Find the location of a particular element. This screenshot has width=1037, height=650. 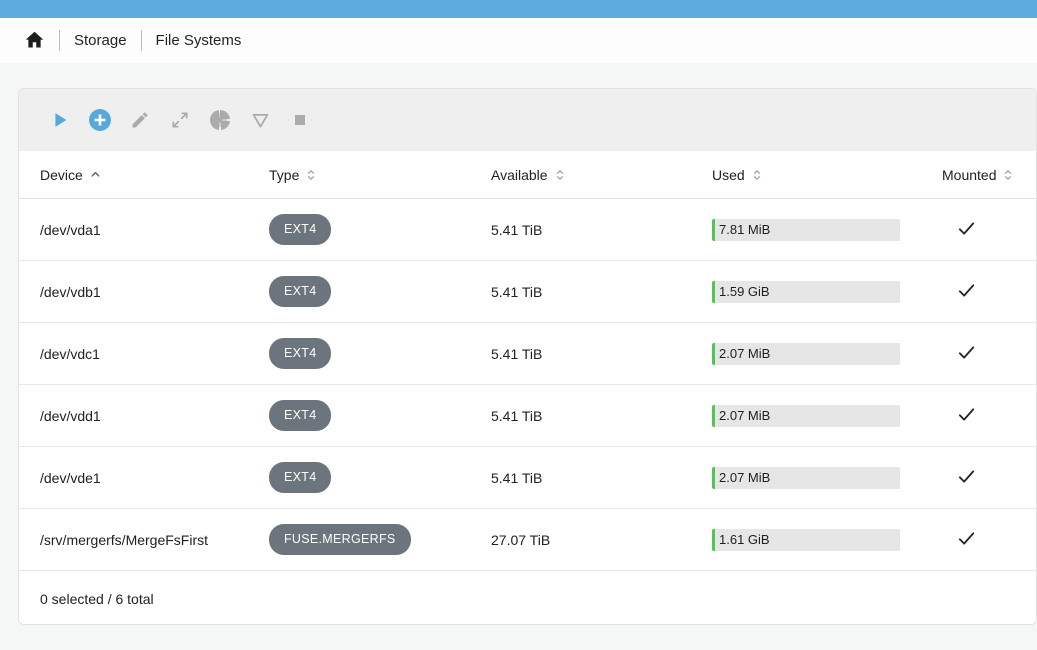

column-header-label: Device is located at coordinates (61, 174).